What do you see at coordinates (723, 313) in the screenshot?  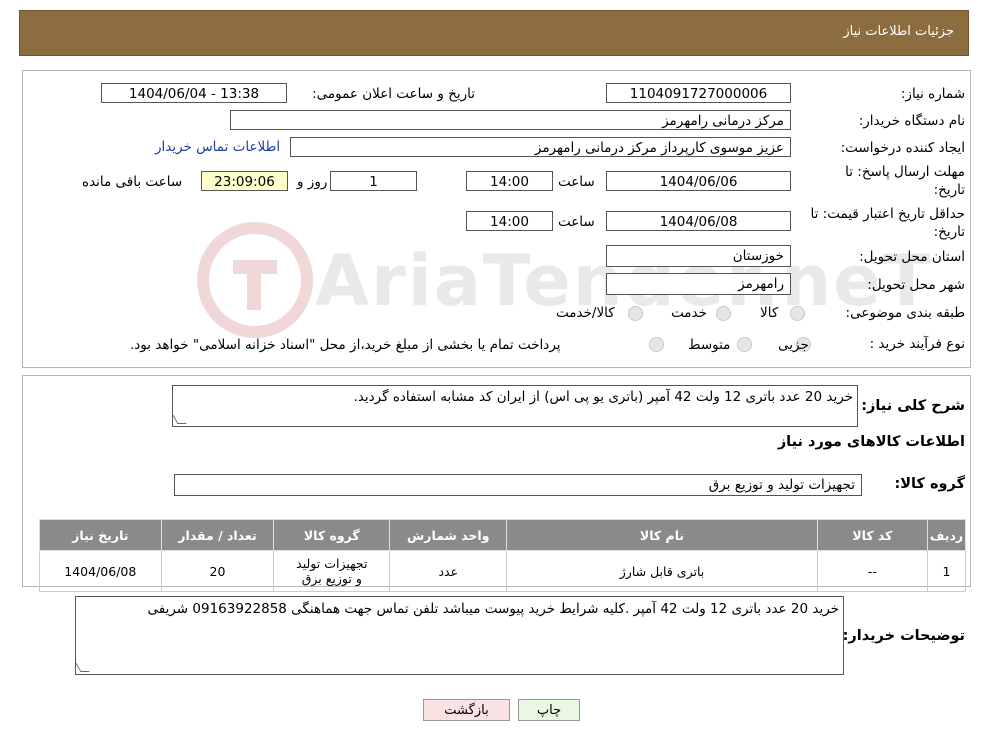 I see `category-radio-service` at bounding box center [723, 313].